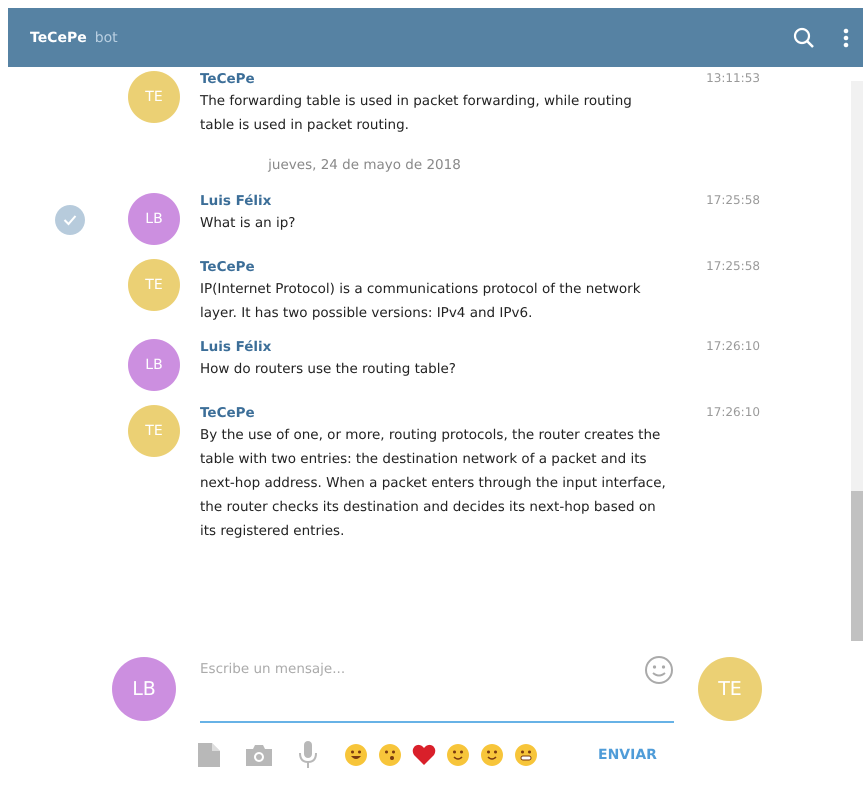  What do you see at coordinates (328, 369) in the screenshot?
I see `message-text: How do routers use the routing table?` at bounding box center [328, 369].